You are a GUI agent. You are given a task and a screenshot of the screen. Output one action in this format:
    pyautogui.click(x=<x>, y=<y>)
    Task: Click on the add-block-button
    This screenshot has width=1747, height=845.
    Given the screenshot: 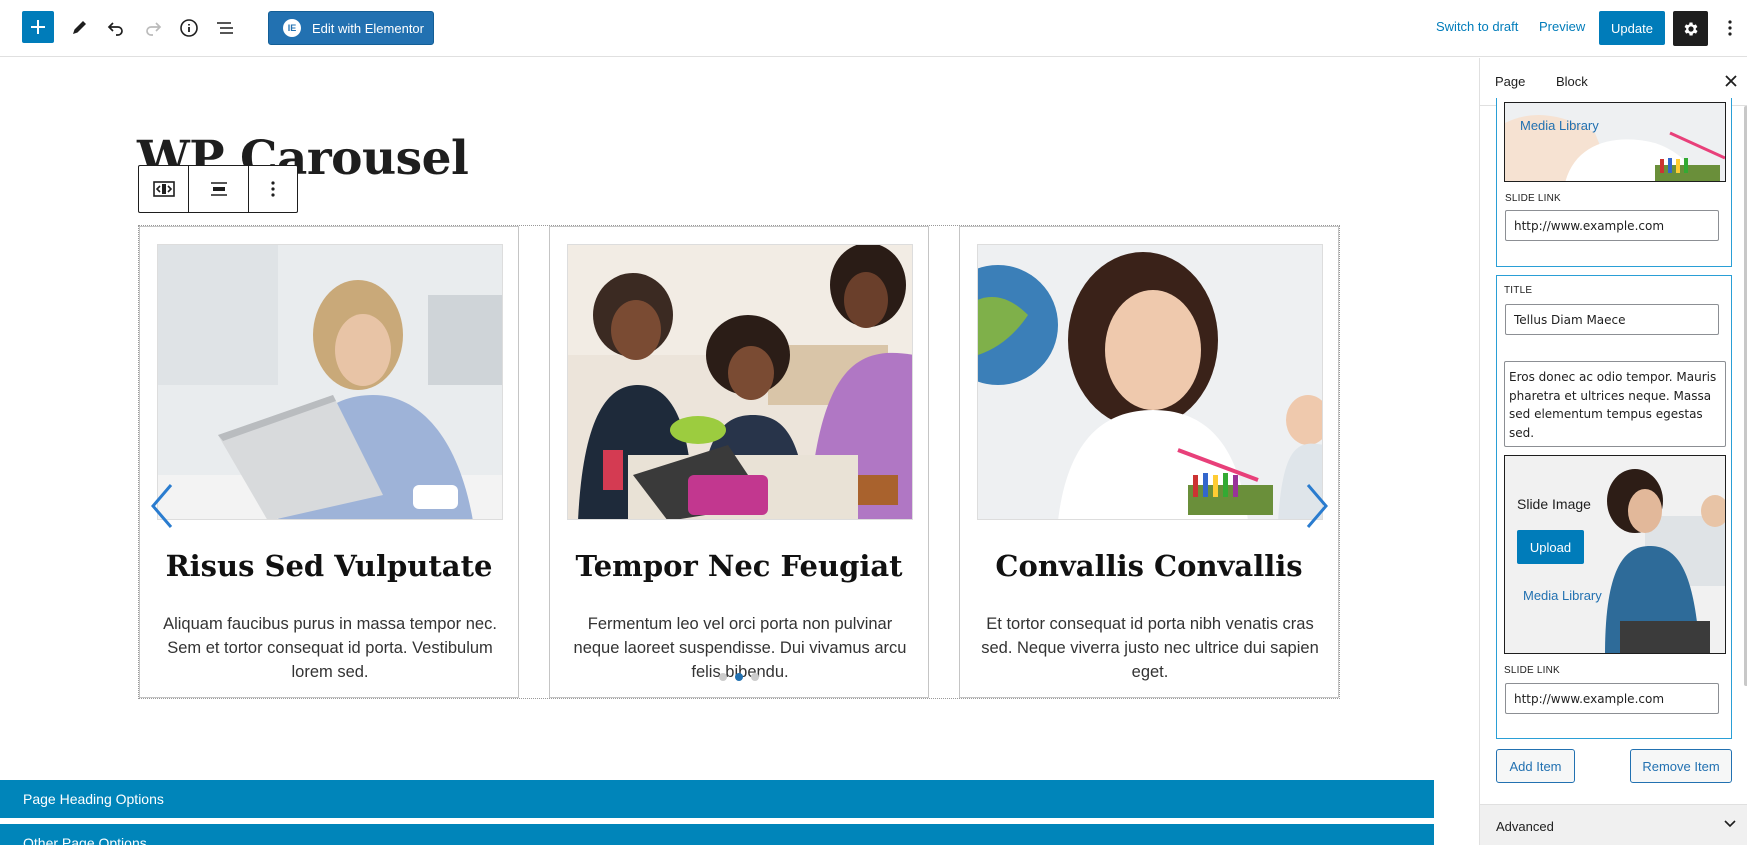 What is the action you would take?
    pyautogui.click(x=38, y=27)
    